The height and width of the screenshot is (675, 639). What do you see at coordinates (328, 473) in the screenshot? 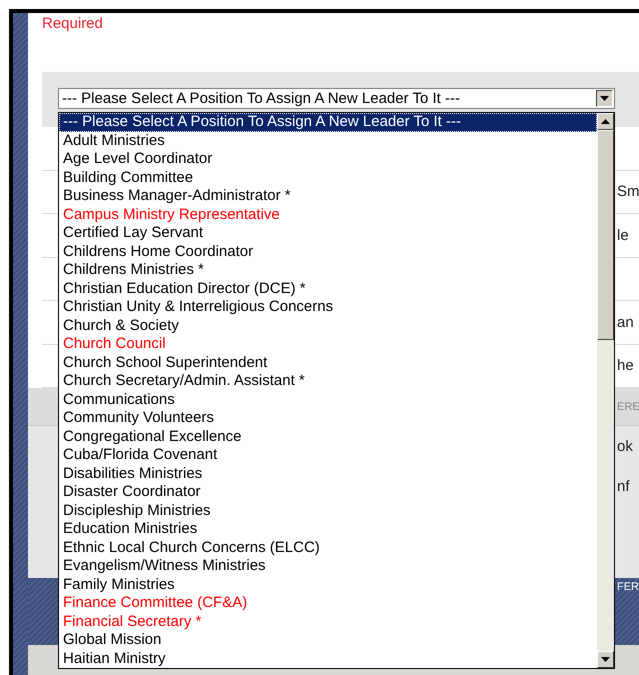
I see `dropdown-option: Disabilities Ministries` at bounding box center [328, 473].